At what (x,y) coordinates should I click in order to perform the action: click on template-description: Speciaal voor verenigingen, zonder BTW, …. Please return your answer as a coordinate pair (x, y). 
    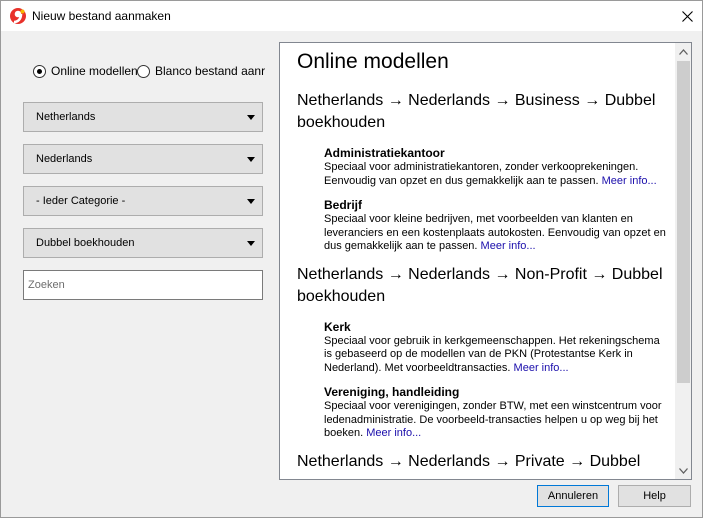
    Looking at the image, I should click on (497, 420).